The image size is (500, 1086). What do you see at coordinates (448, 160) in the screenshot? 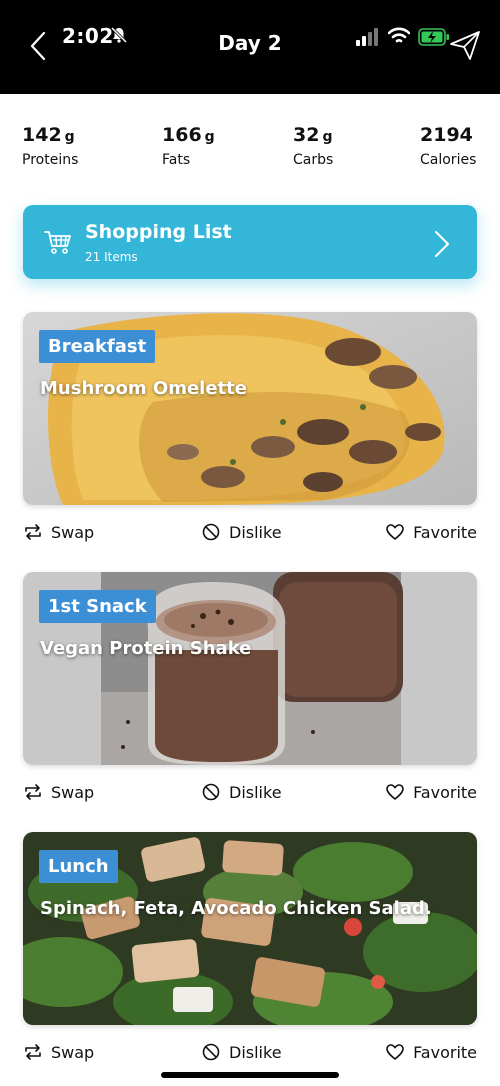
I see `macro-label: Calories` at bounding box center [448, 160].